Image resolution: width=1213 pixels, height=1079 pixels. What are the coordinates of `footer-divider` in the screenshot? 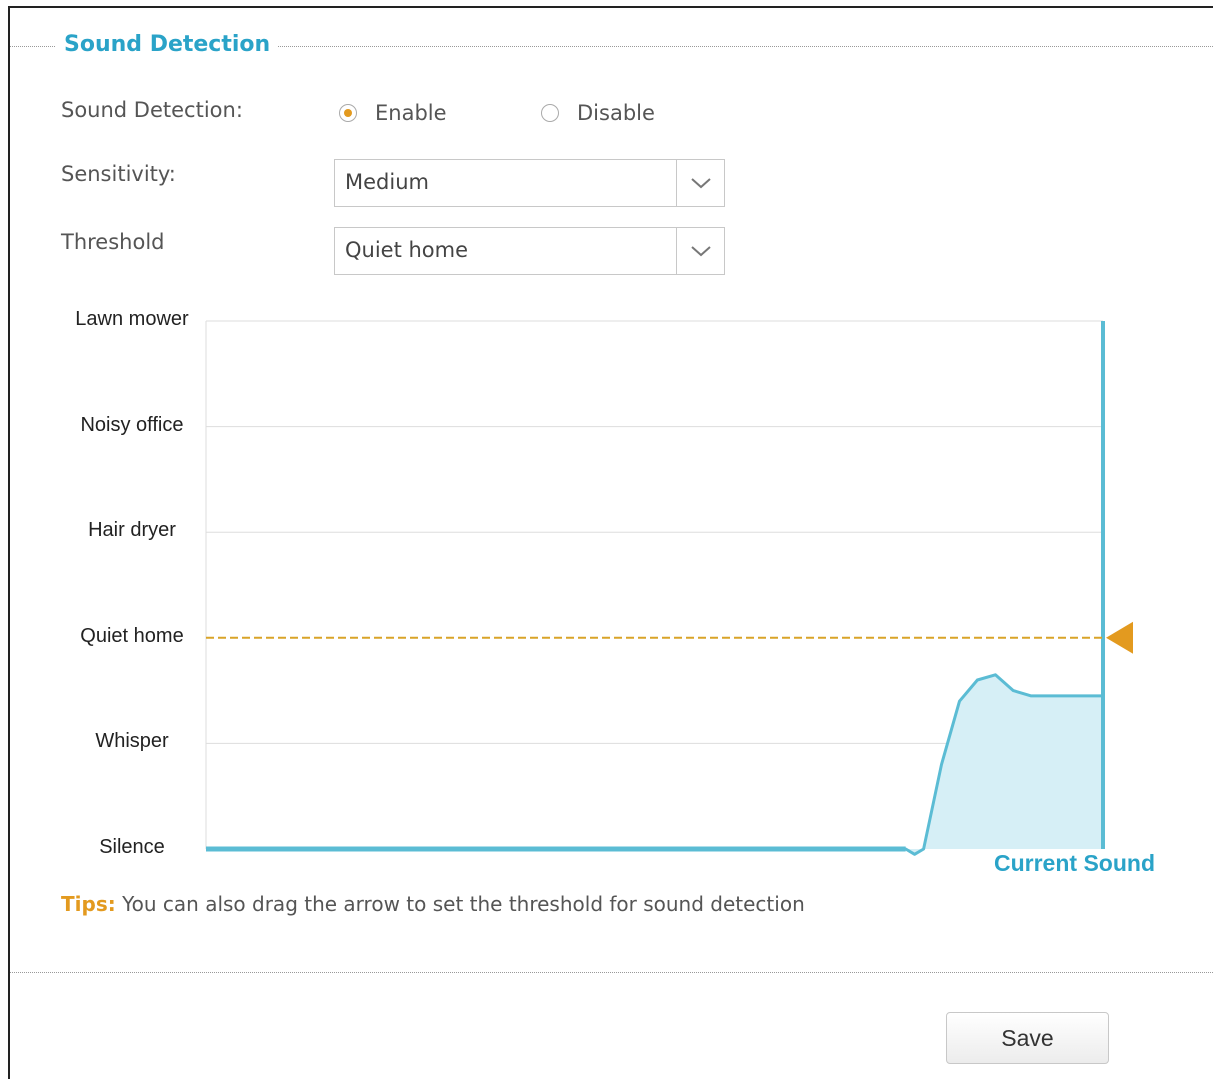 It's located at (611, 972).